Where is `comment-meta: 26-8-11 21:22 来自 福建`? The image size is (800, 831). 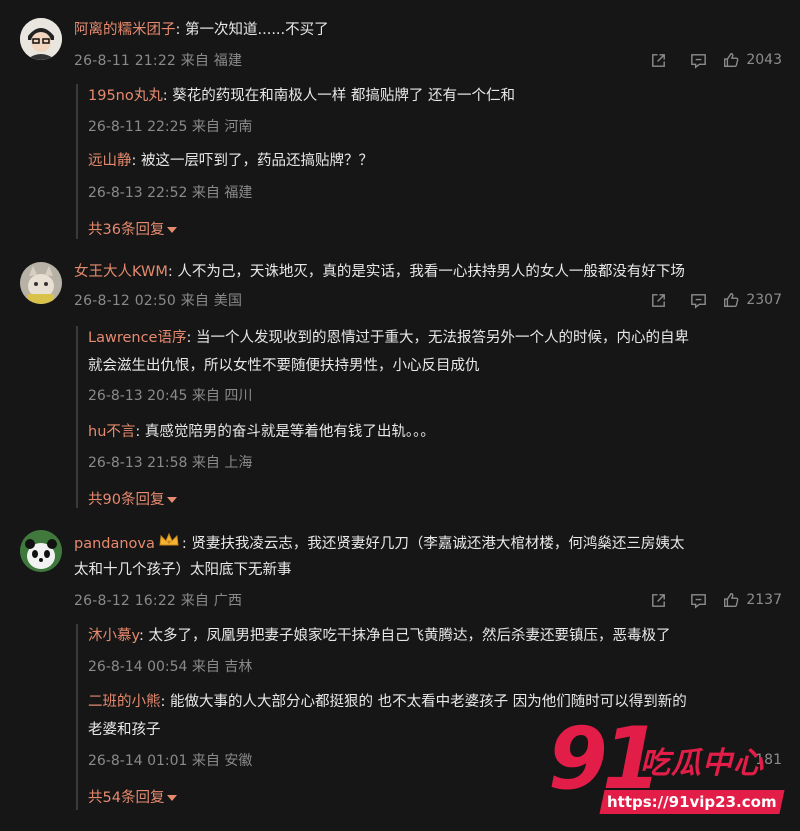 comment-meta: 26-8-11 21:22 来自 福建 is located at coordinates (158, 60).